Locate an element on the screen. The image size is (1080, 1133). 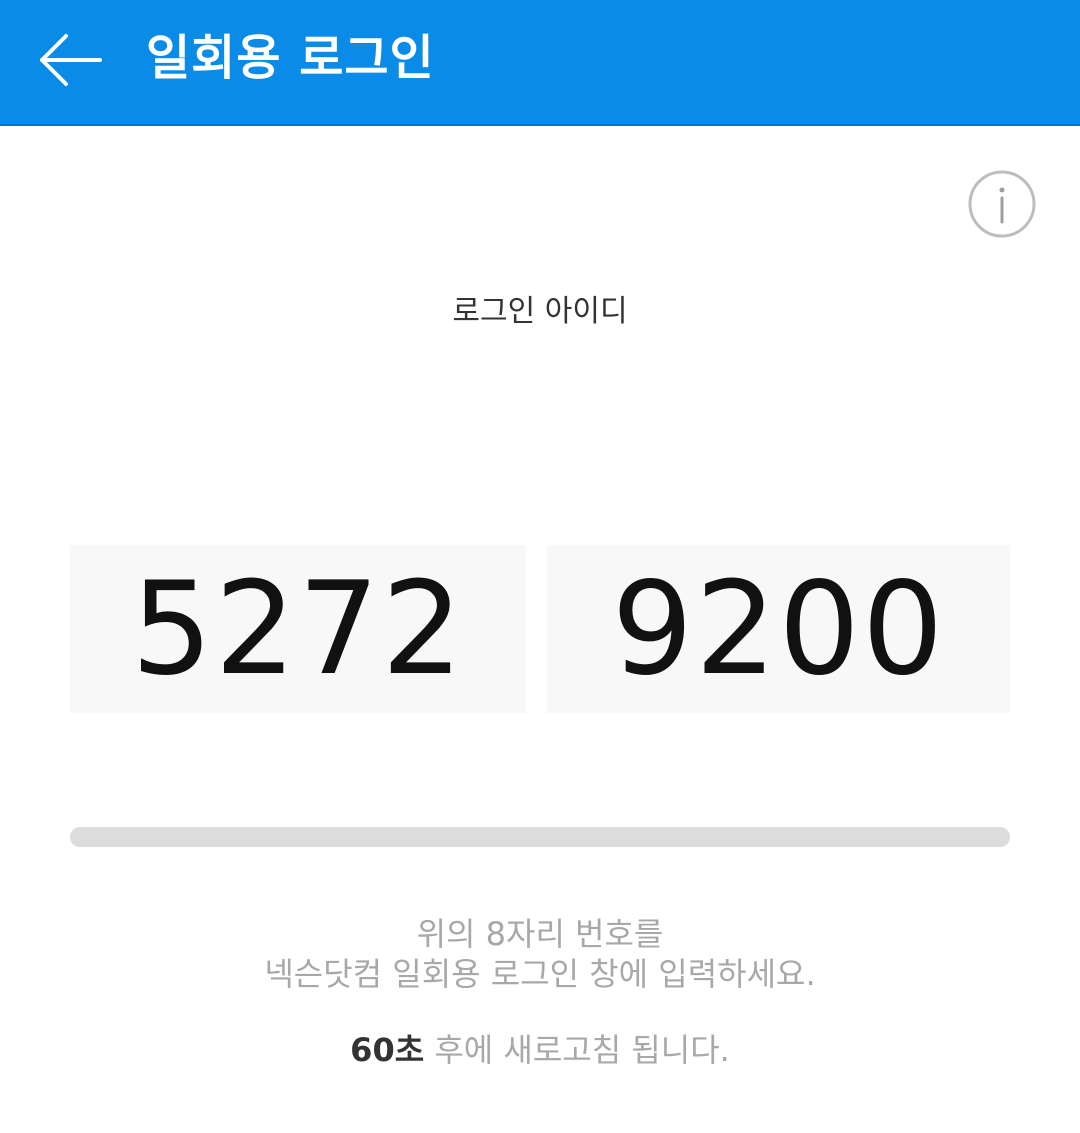
login-id-label: 로그인 아이디 is located at coordinates (540, 311).